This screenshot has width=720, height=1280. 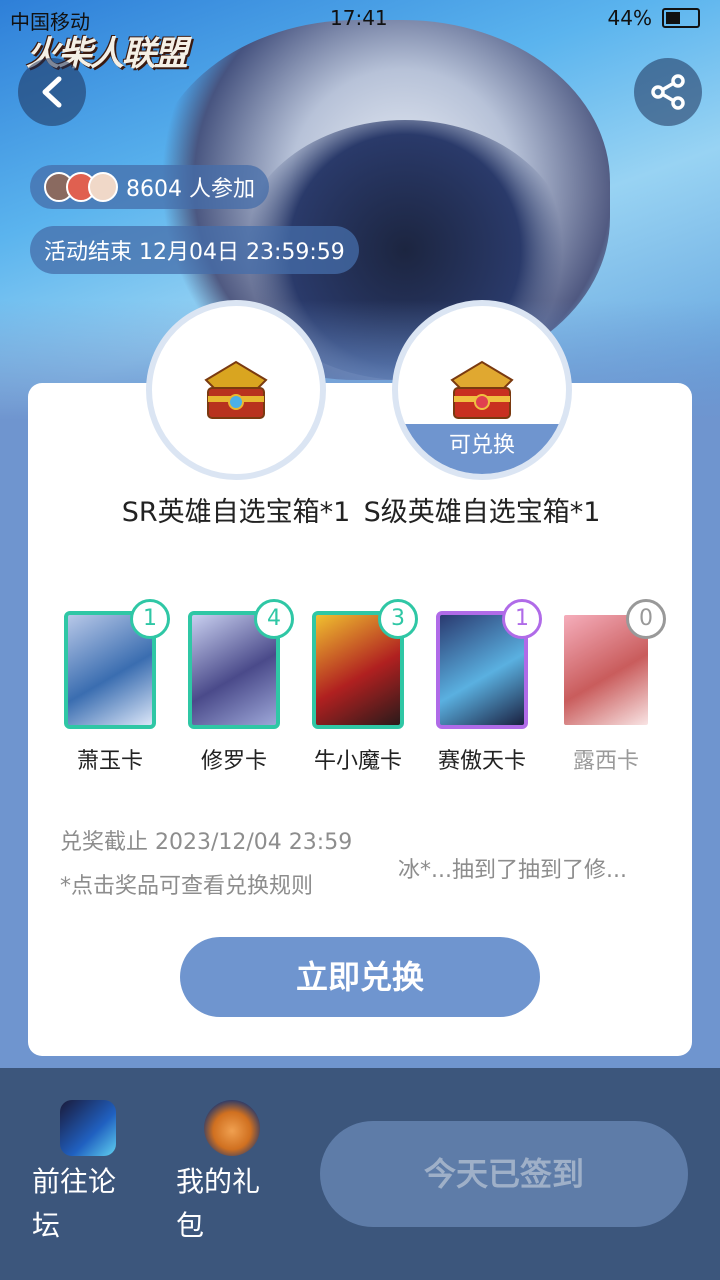 I want to click on hero-card-label: 牛小魔卡, so click(x=357, y=761).